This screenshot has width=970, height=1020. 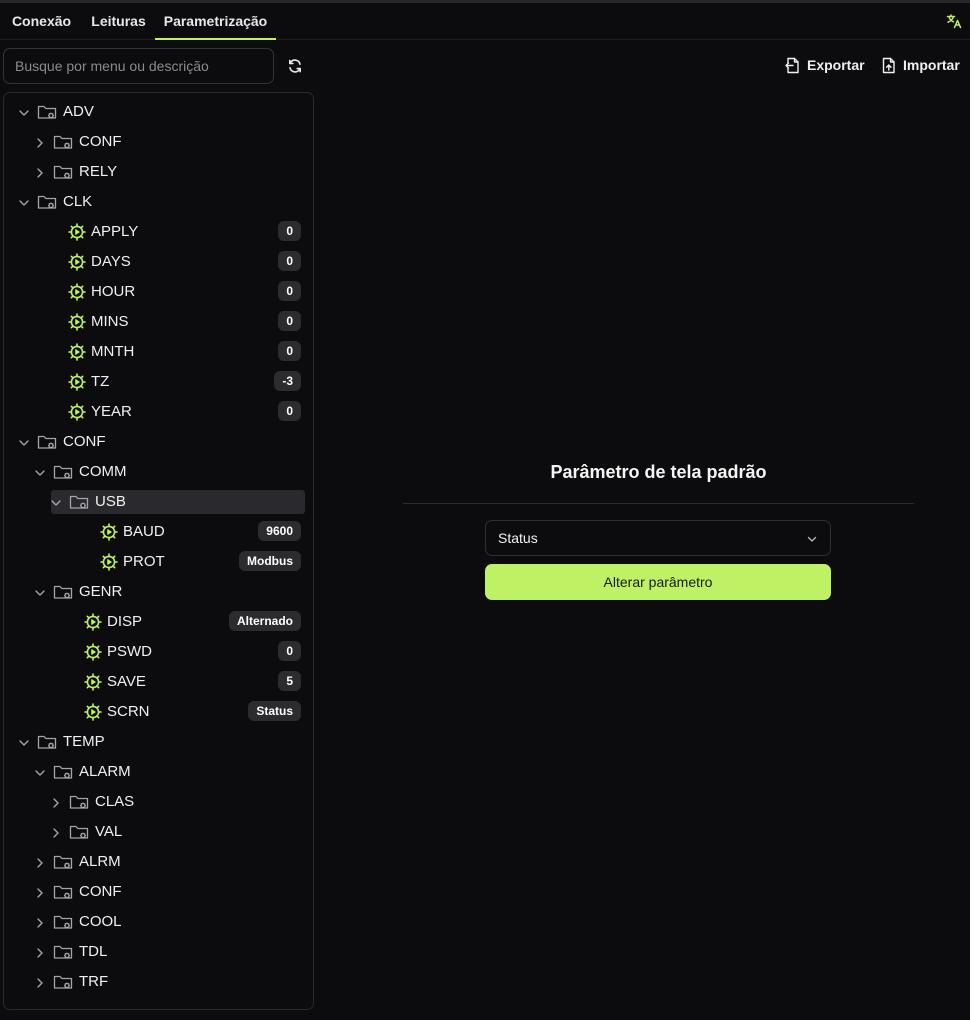 What do you see at coordinates (94, 981) in the screenshot?
I see `tree-item-label: TRF` at bounding box center [94, 981].